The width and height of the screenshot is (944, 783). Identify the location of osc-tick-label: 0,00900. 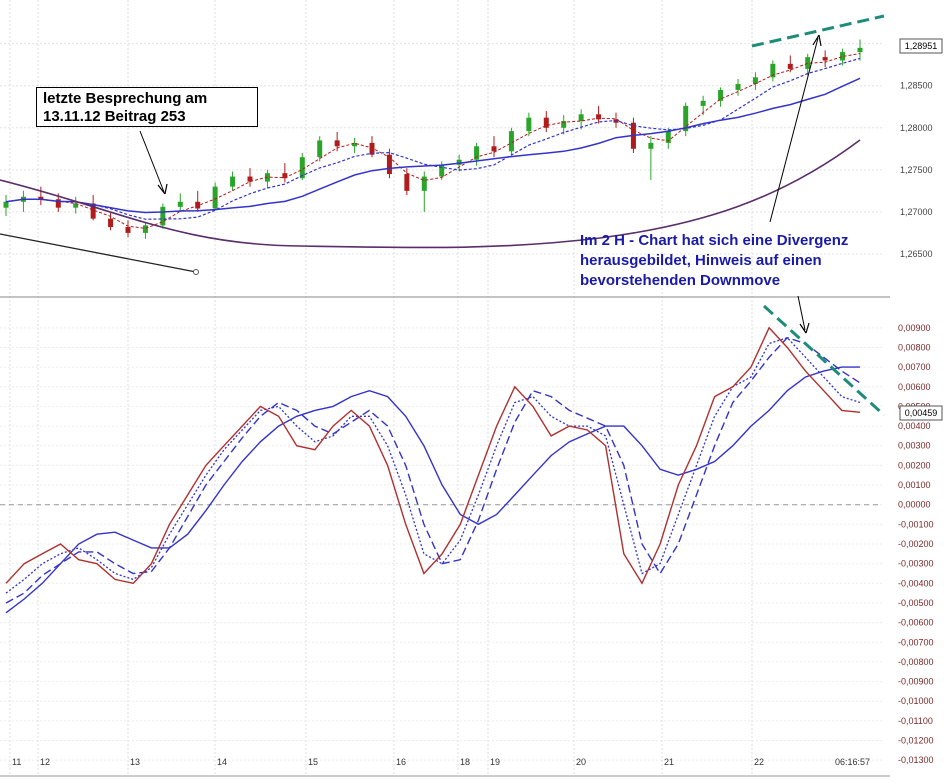
(914, 328).